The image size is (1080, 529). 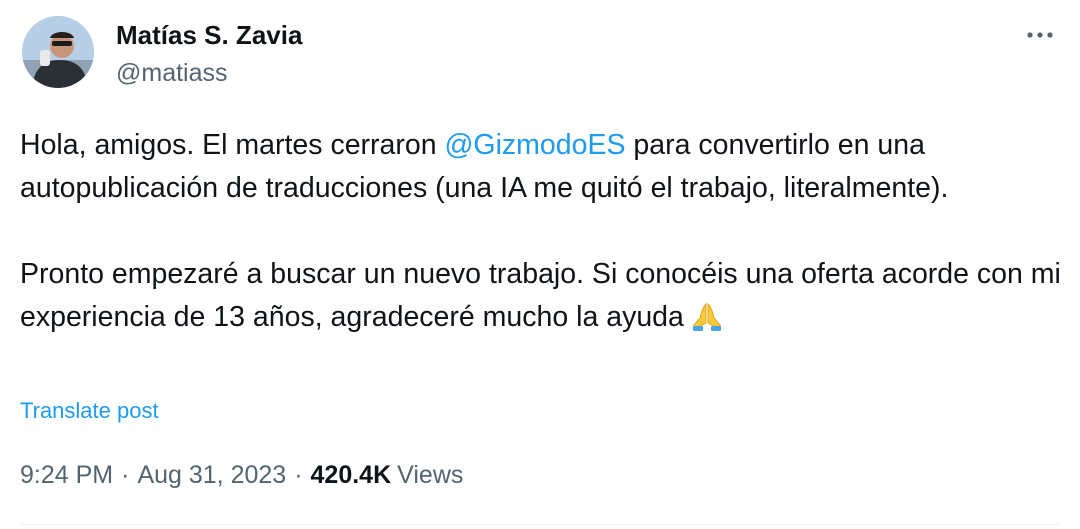 I want to click on views-label: Views, so click(x=430, y=475).